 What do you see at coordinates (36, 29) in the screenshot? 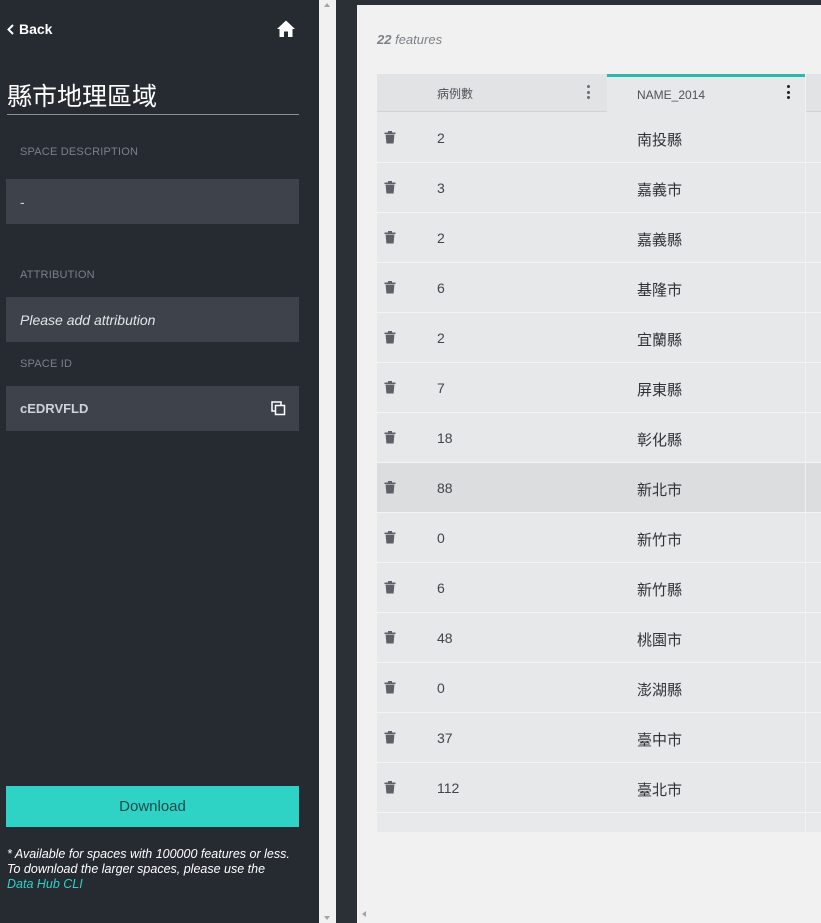
I see `back-label: Back` at bounding box center [36, 29].